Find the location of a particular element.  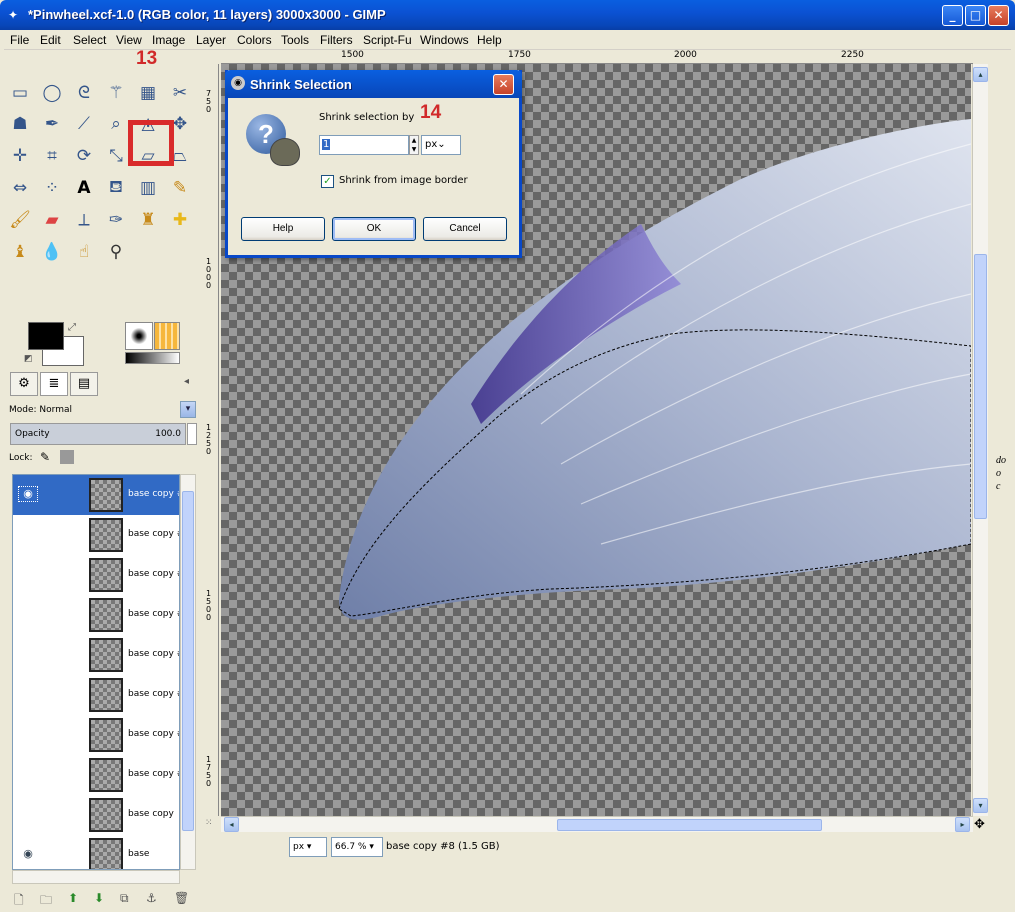

shrink-unit-select: px⌄ is located at coordinates (441, 145).